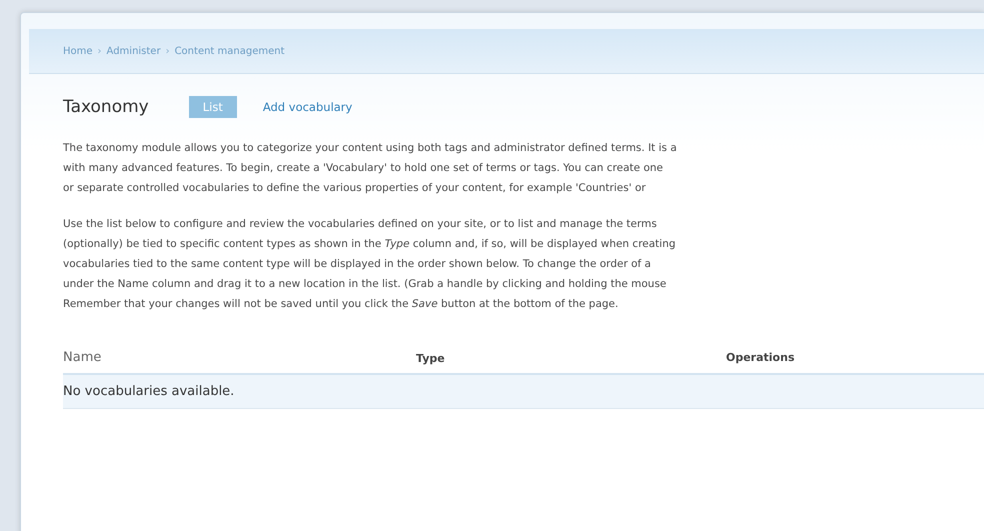 This screenshot has width=984, height=531. Describe the element at coordinates (106, 107) in the screenshot. I see `page-title: Taxonomy` at that location.